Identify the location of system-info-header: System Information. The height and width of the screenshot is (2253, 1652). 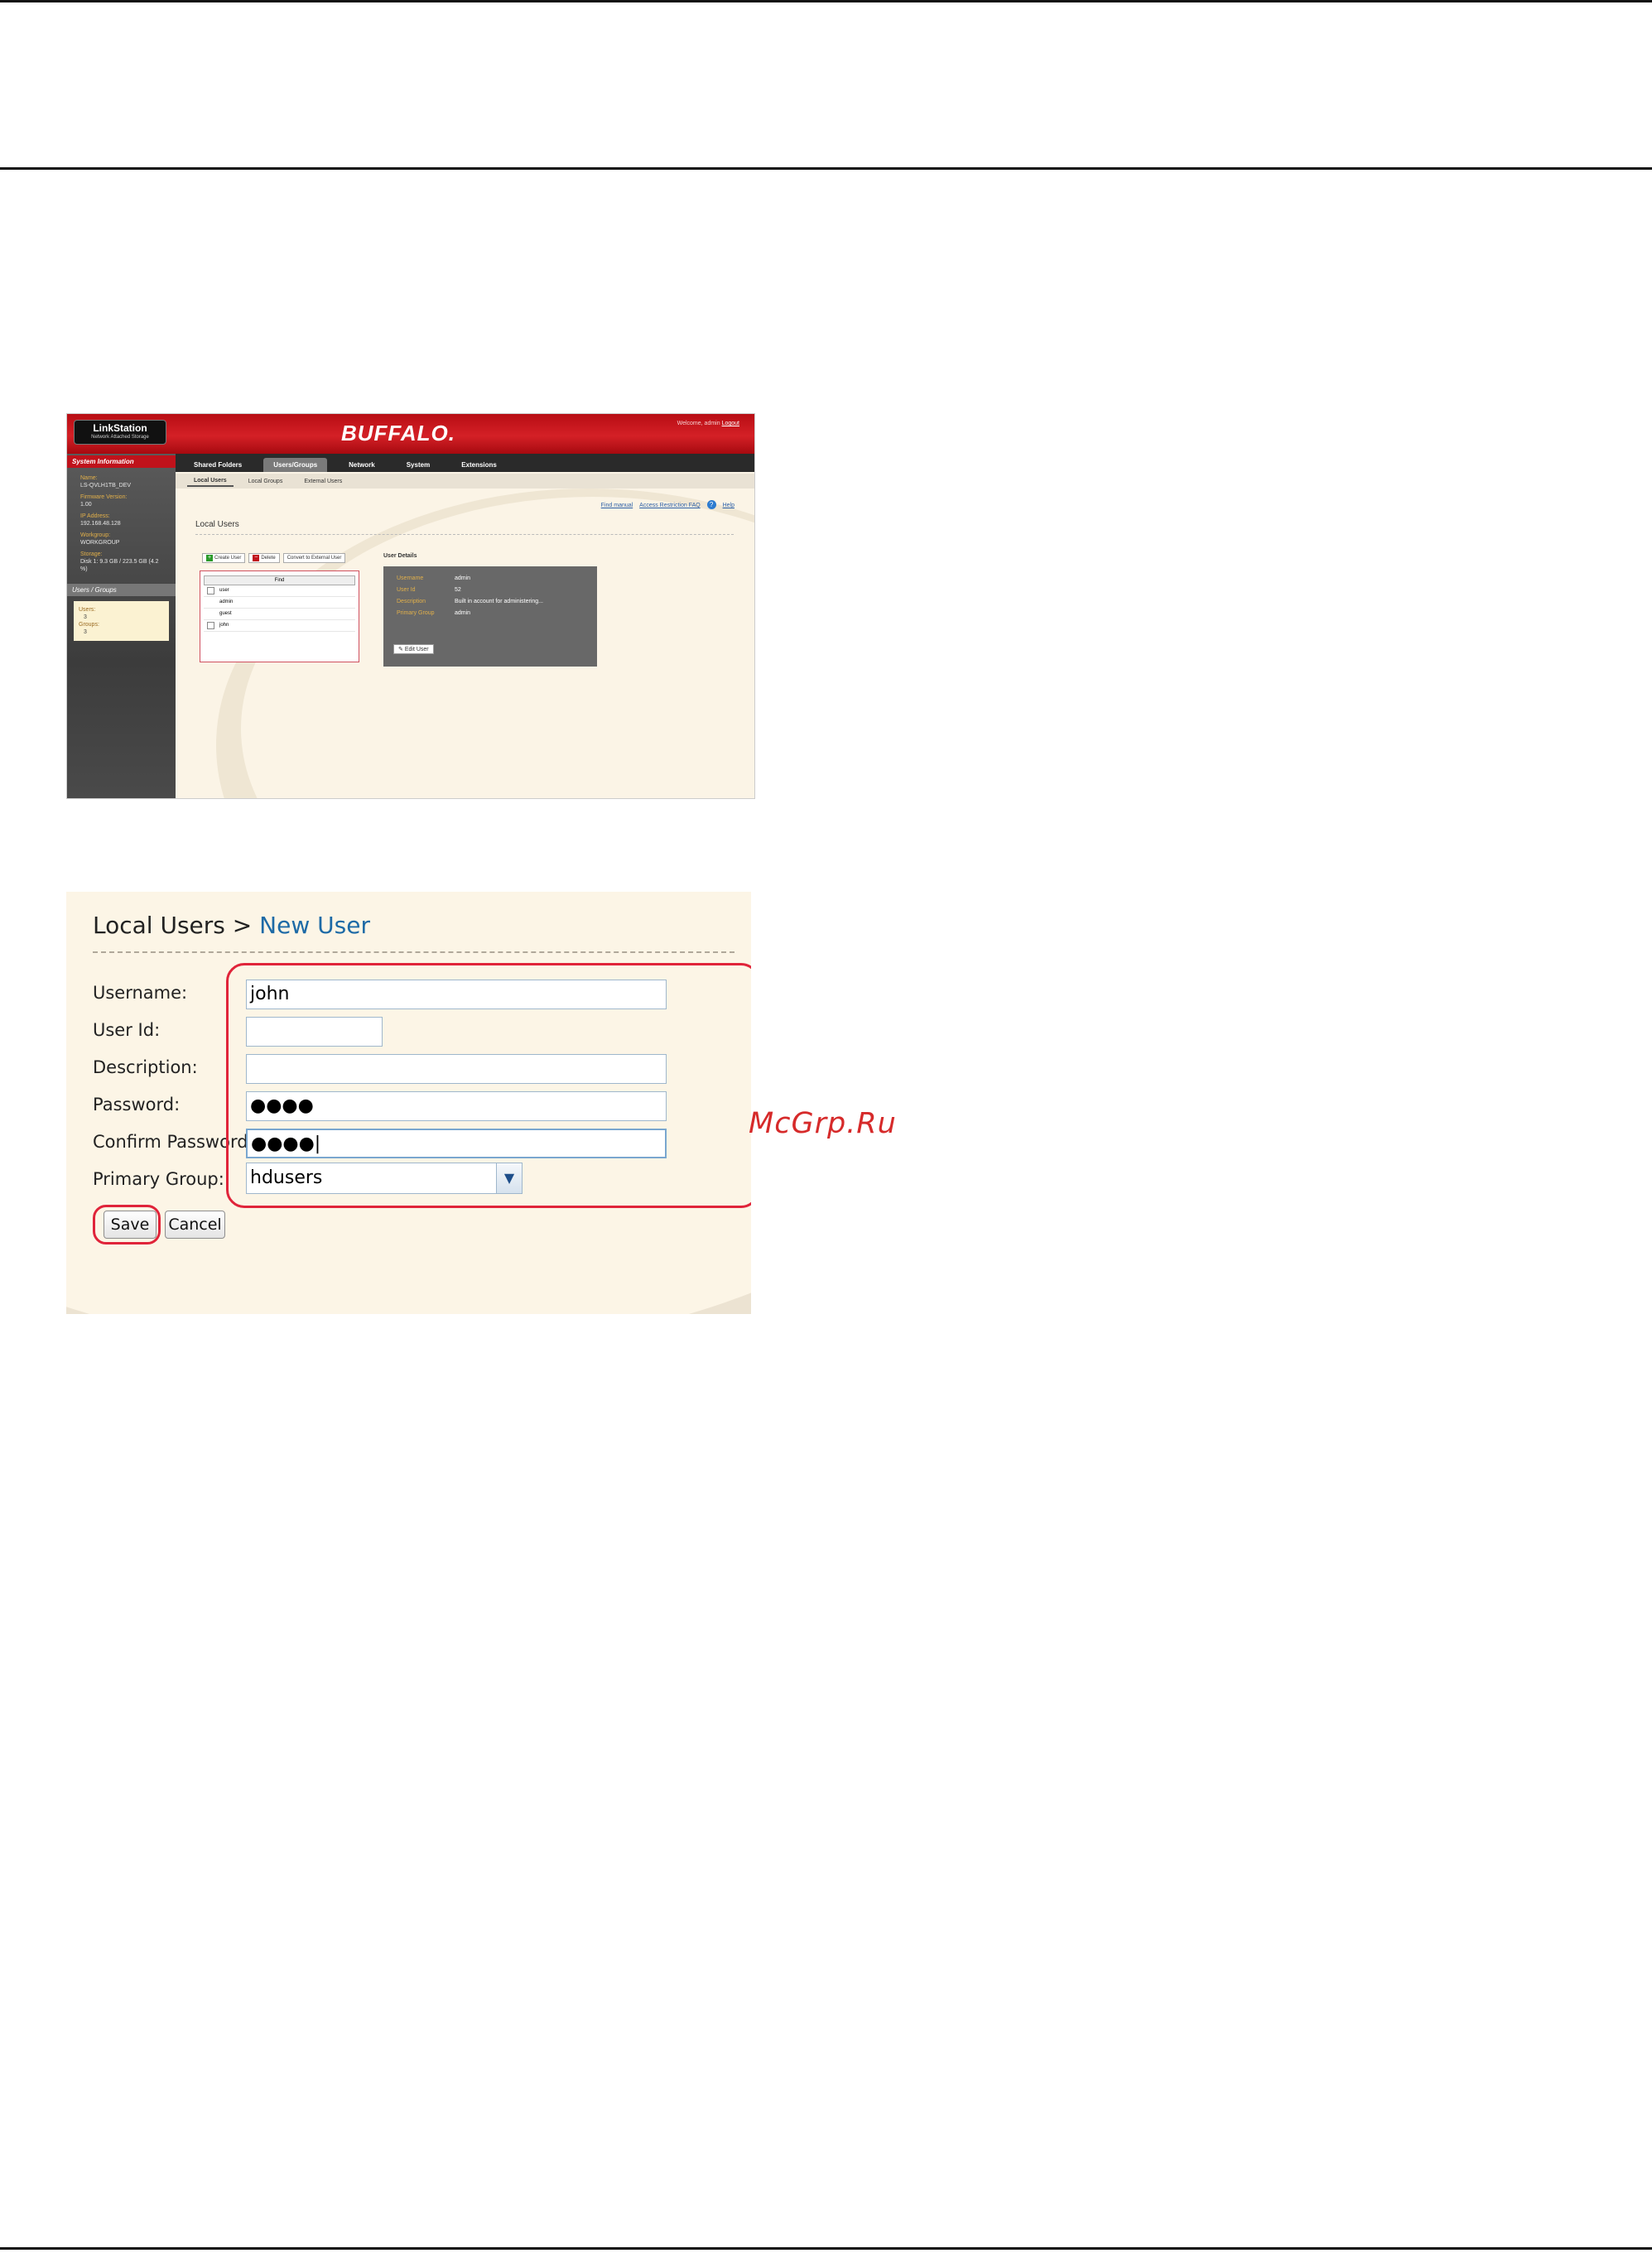
(121, 462).